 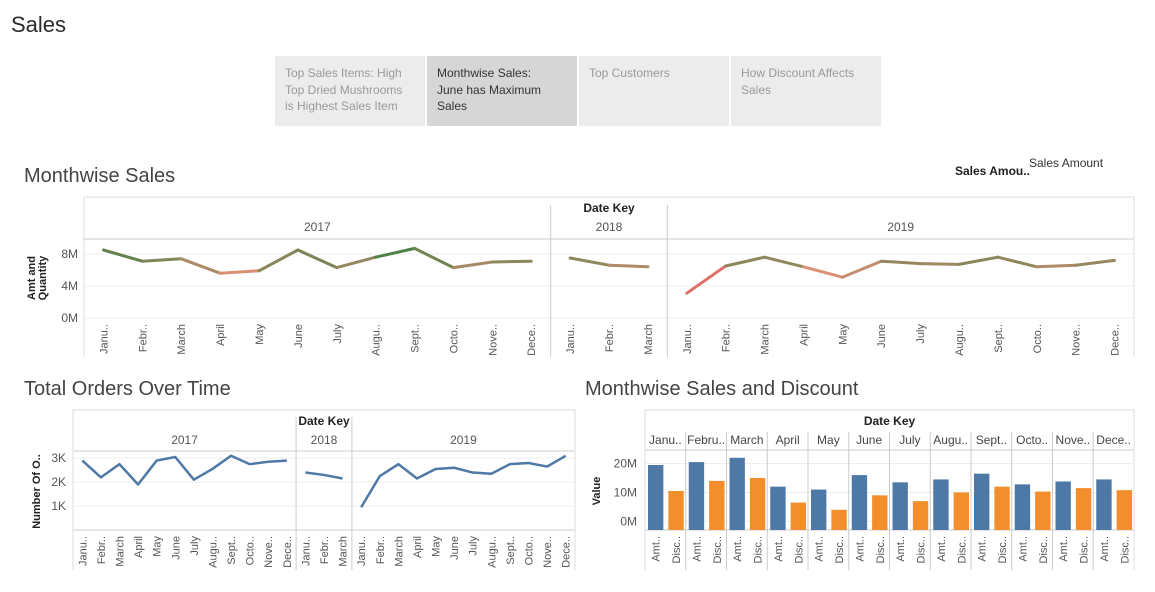 I want to click on month-header: Febru.., so click(x=706, y=440).